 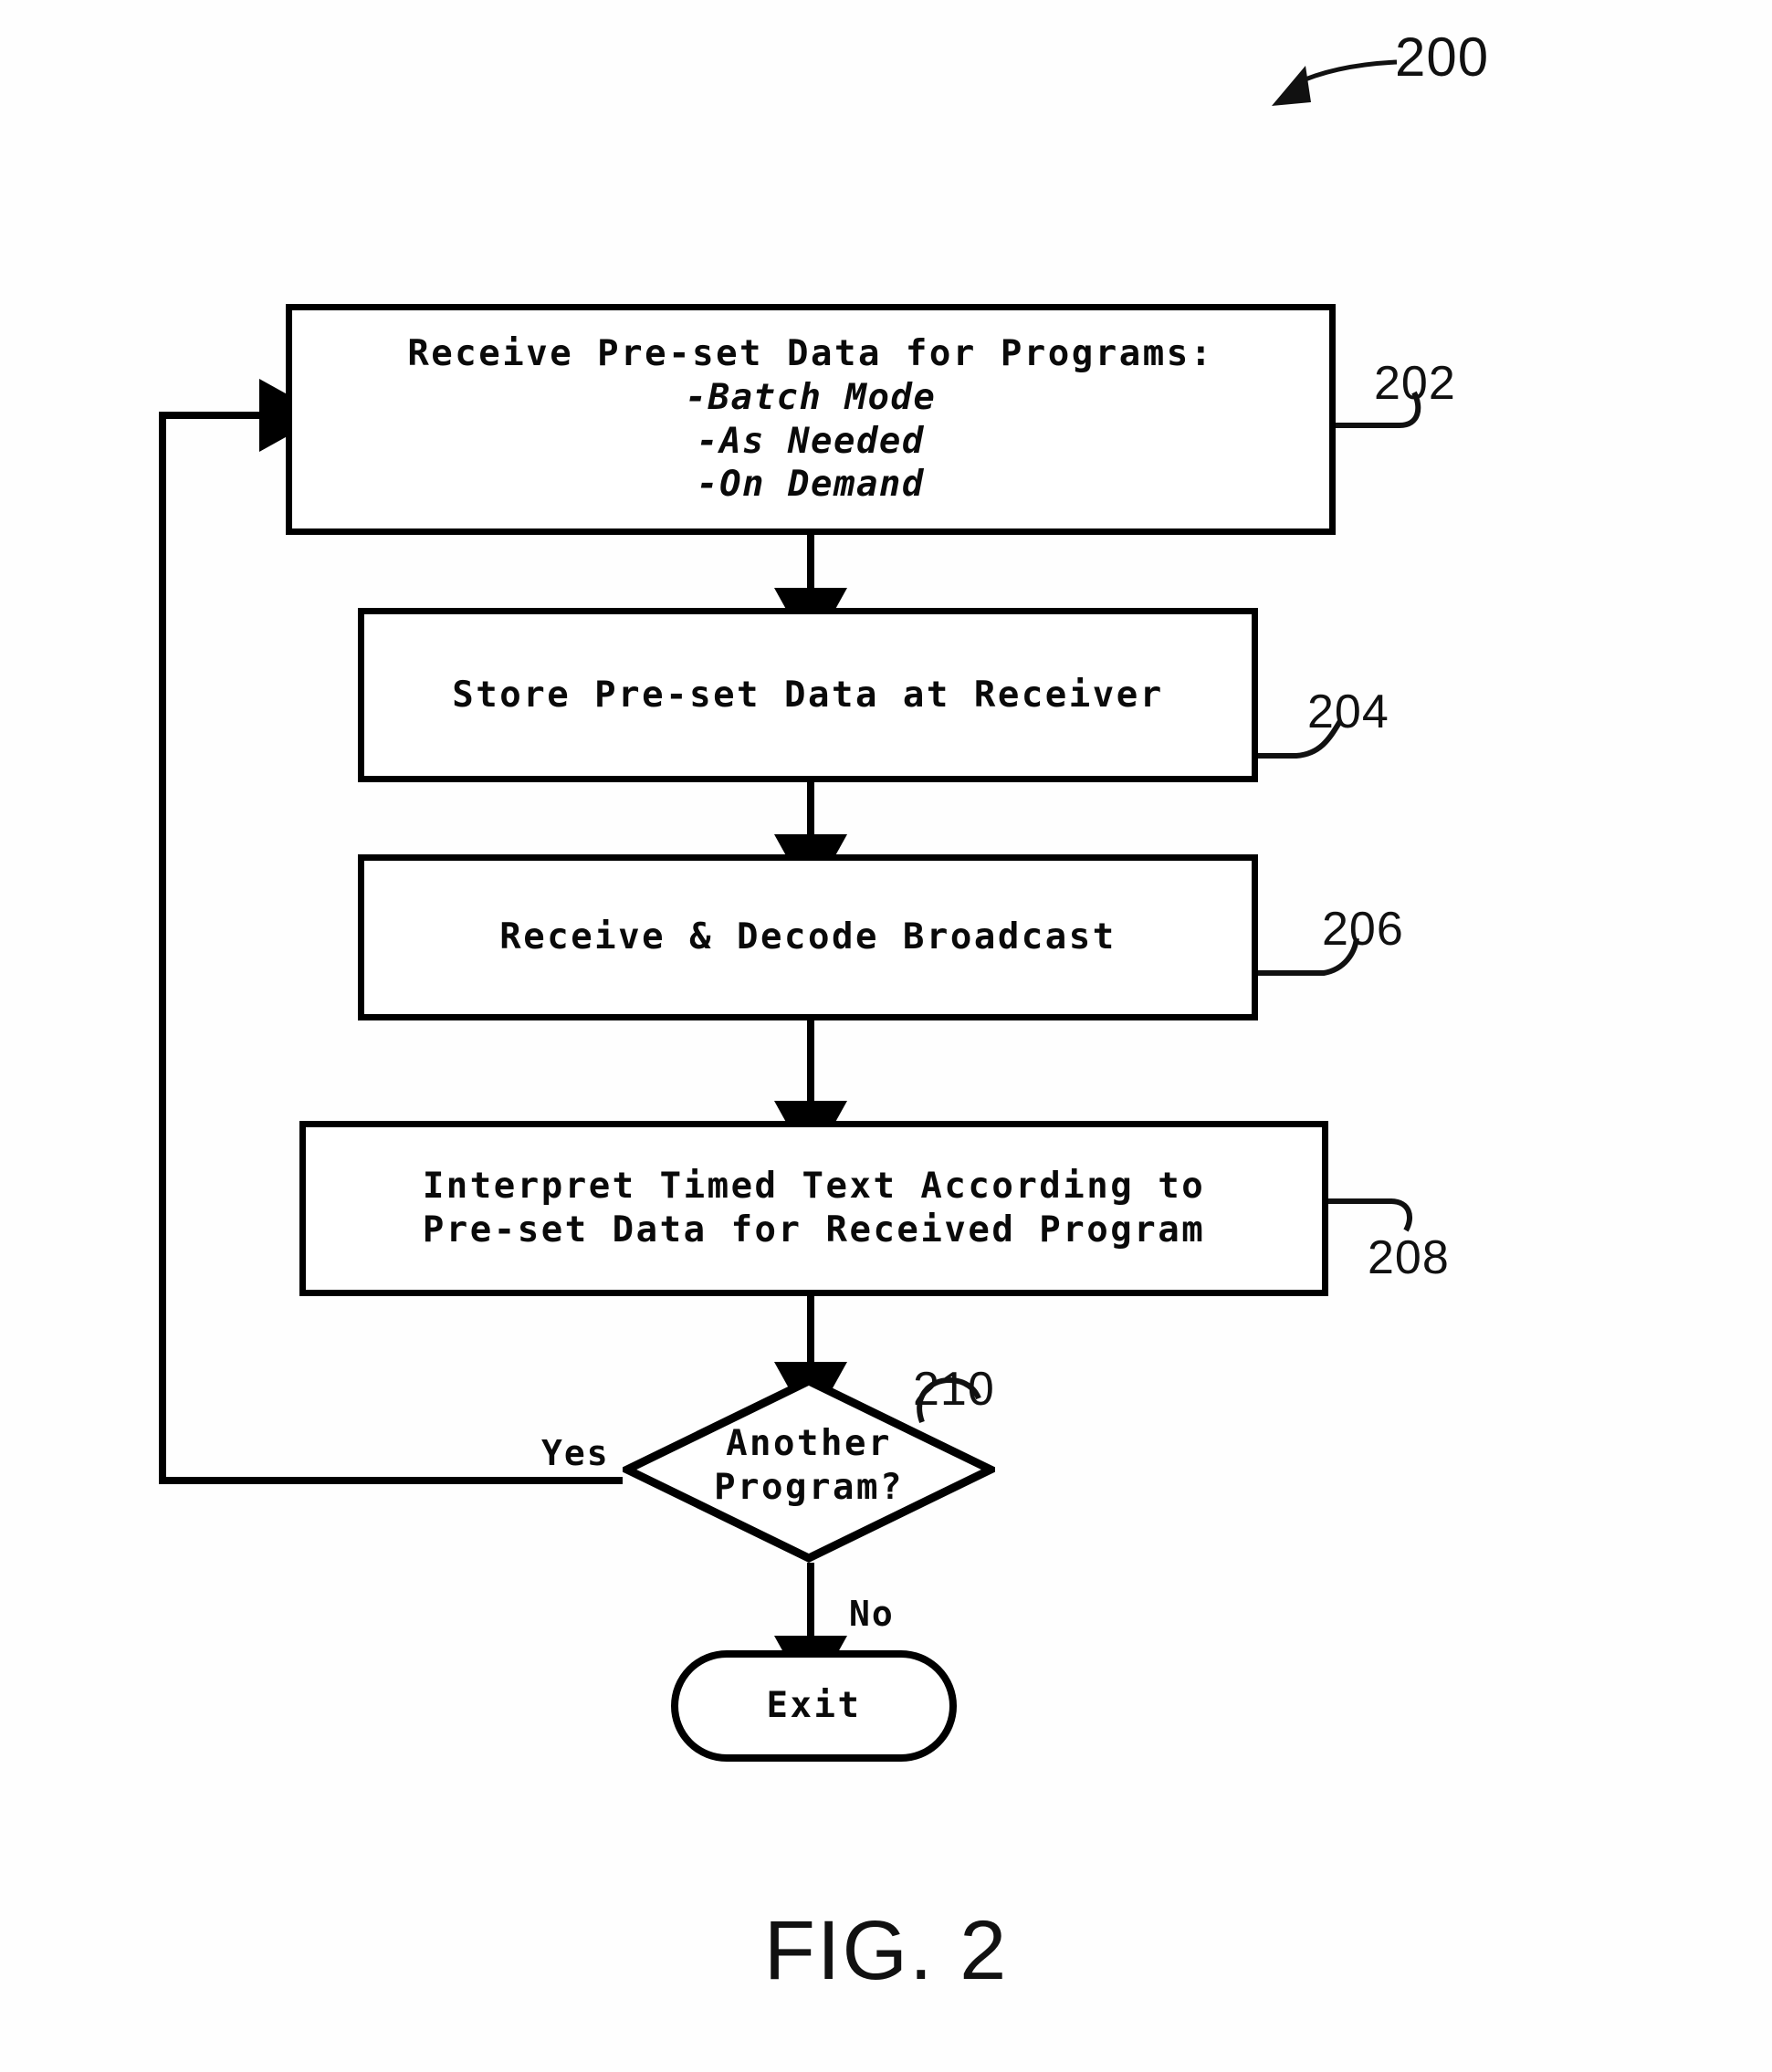 I want to click on reference-numeral-210: 210, so click(x=954, y=1389).